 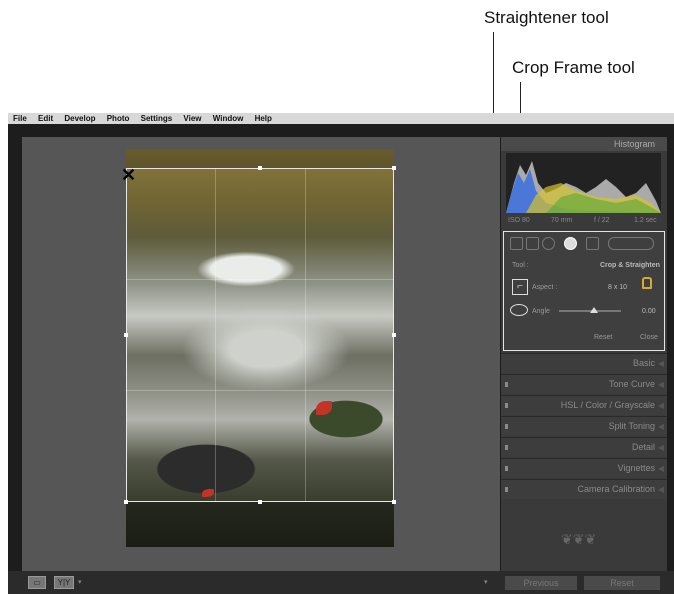 I want to click on exif-iso: ISO 80, so click(x=519, y=220).